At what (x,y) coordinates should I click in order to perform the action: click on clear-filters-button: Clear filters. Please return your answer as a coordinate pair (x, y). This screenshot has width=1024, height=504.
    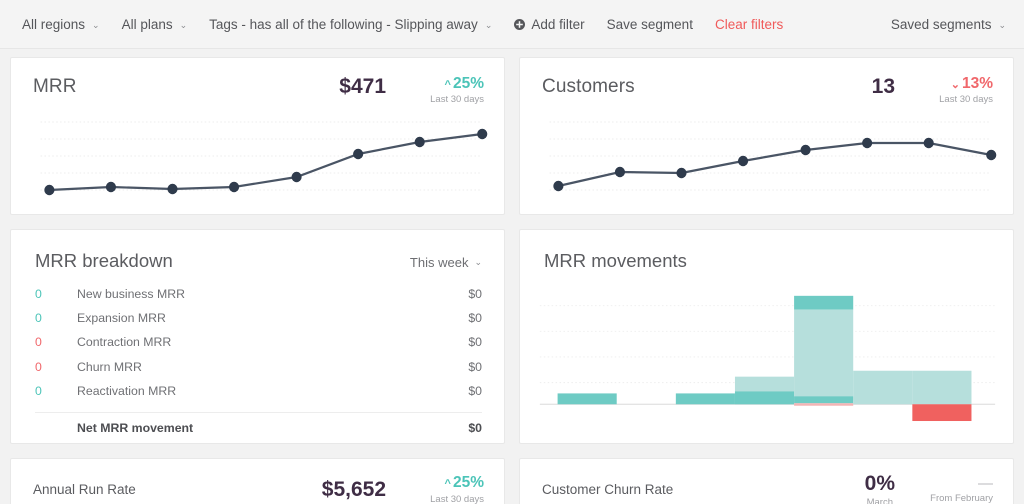
    Looking at the image, I should click on (749, 24).